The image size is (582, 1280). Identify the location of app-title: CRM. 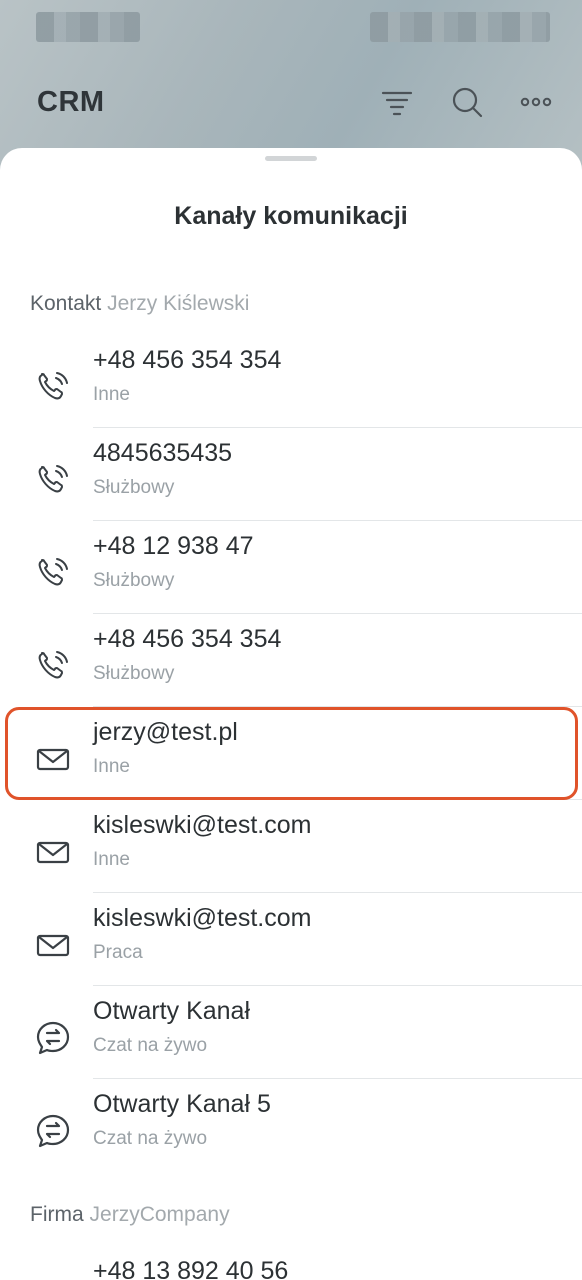
(71, 102).